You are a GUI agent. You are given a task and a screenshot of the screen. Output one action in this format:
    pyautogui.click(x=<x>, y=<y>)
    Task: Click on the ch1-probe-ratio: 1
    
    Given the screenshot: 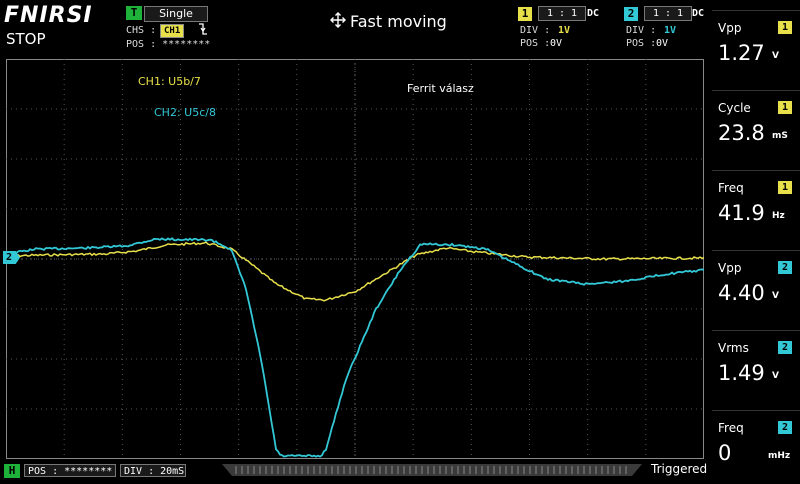 What is the action you would take?
    pyautogui.click(x=562, y=13)
    